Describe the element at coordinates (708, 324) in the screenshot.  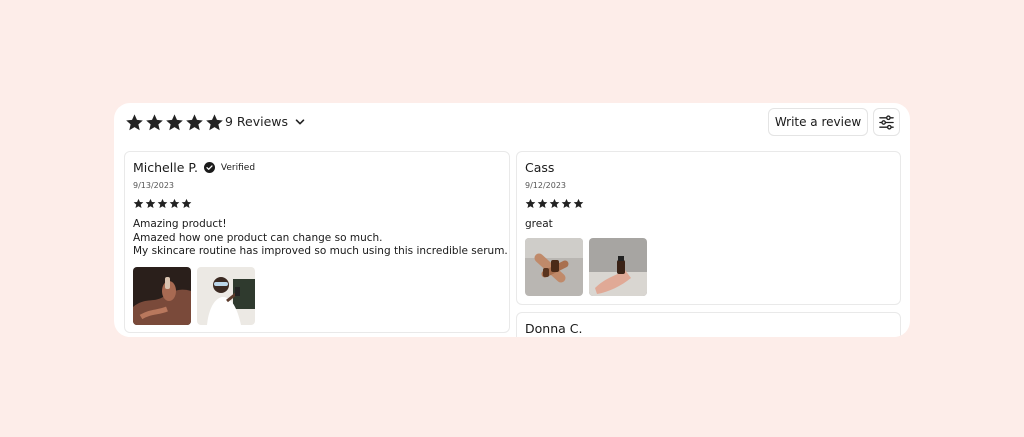
I see `review-card: Donna C.` at that location.